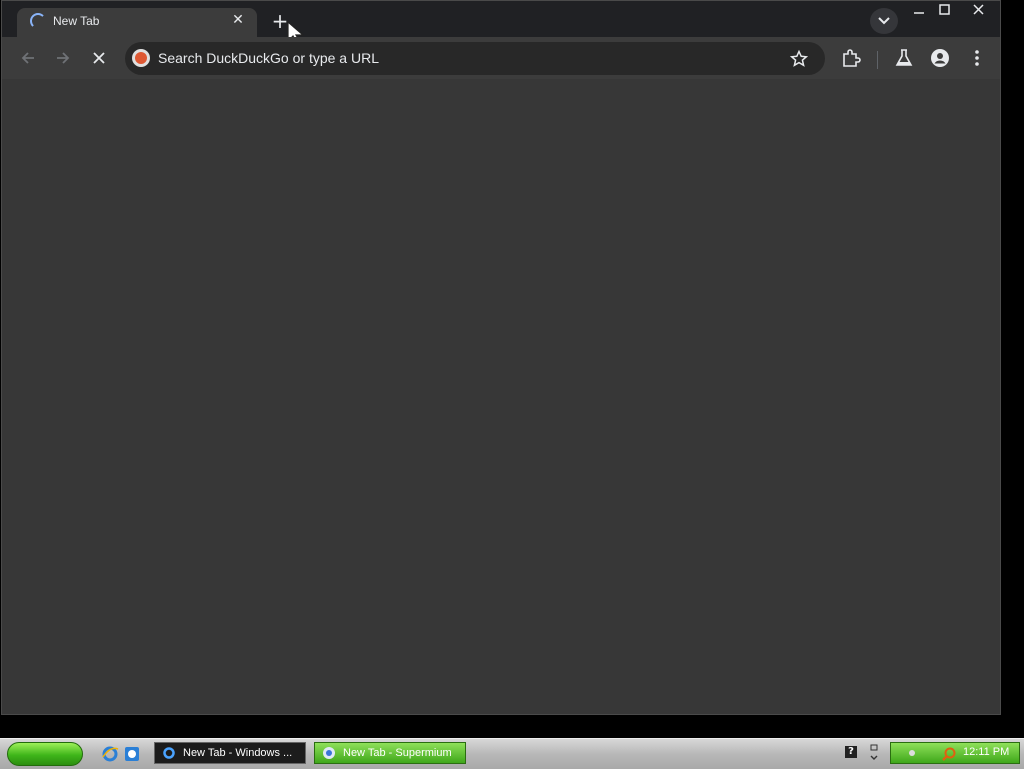 This screenshot has height=769, width=1024. I want to click on spinner-icon, so click(38, 21).